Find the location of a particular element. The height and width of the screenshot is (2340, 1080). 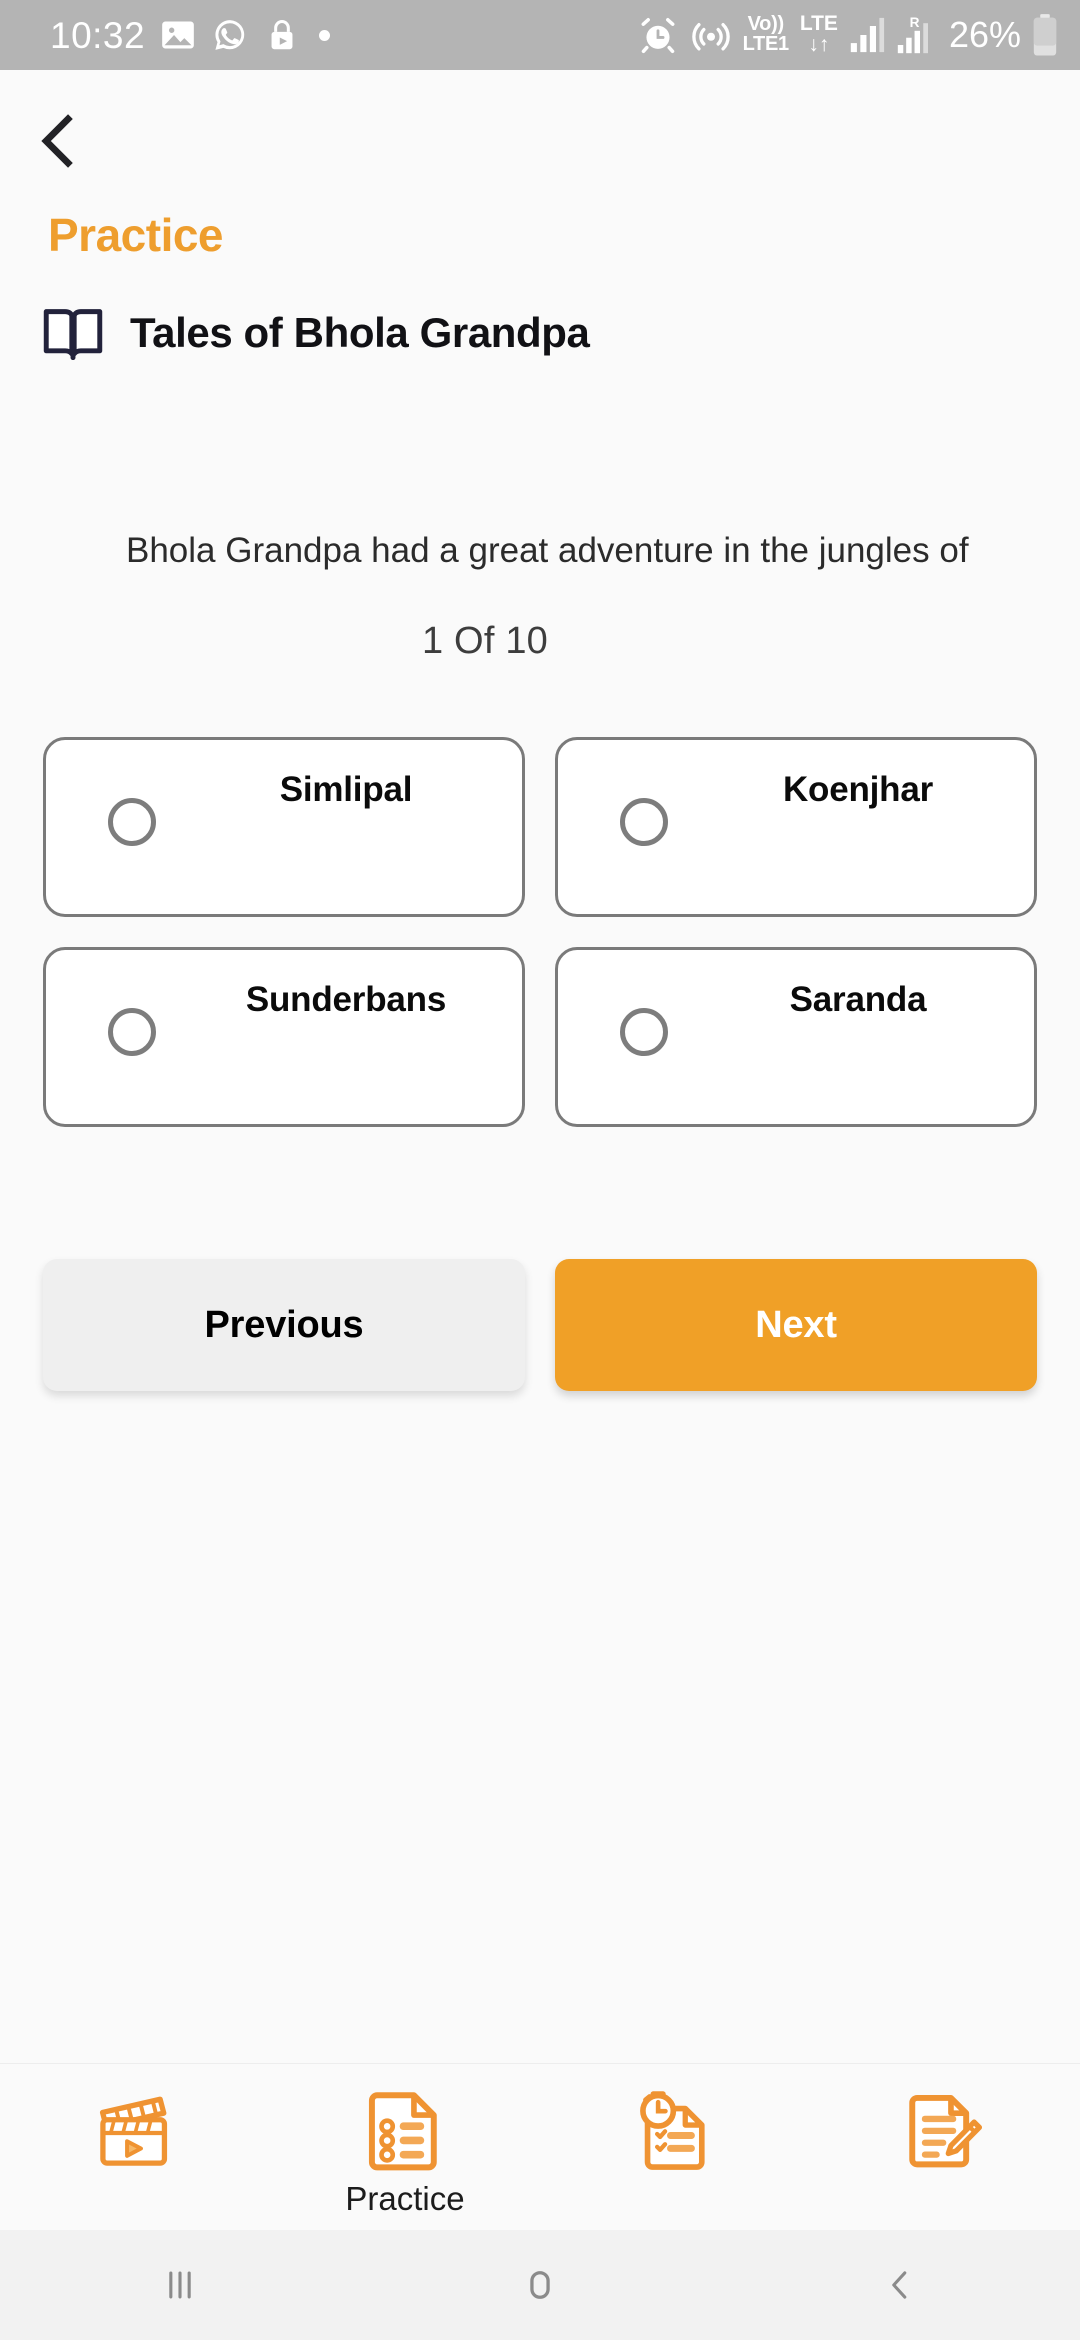

back-icon is located at coordinates (899, 2285).